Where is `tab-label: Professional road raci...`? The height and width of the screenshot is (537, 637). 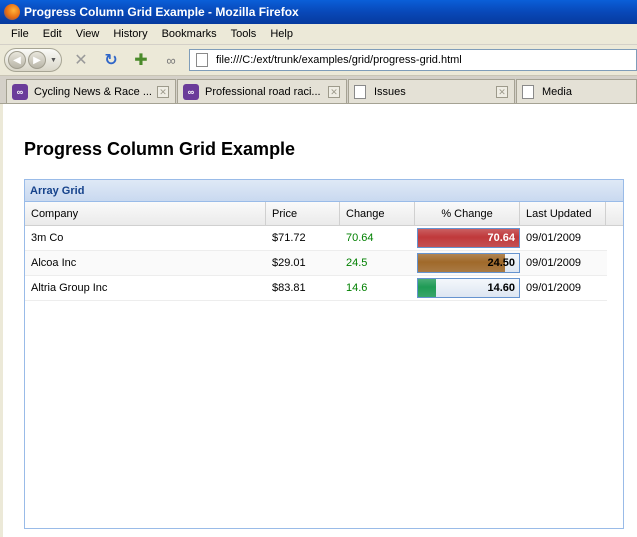 tab-label: Professional road raci... is located at coordinates (263, 91).